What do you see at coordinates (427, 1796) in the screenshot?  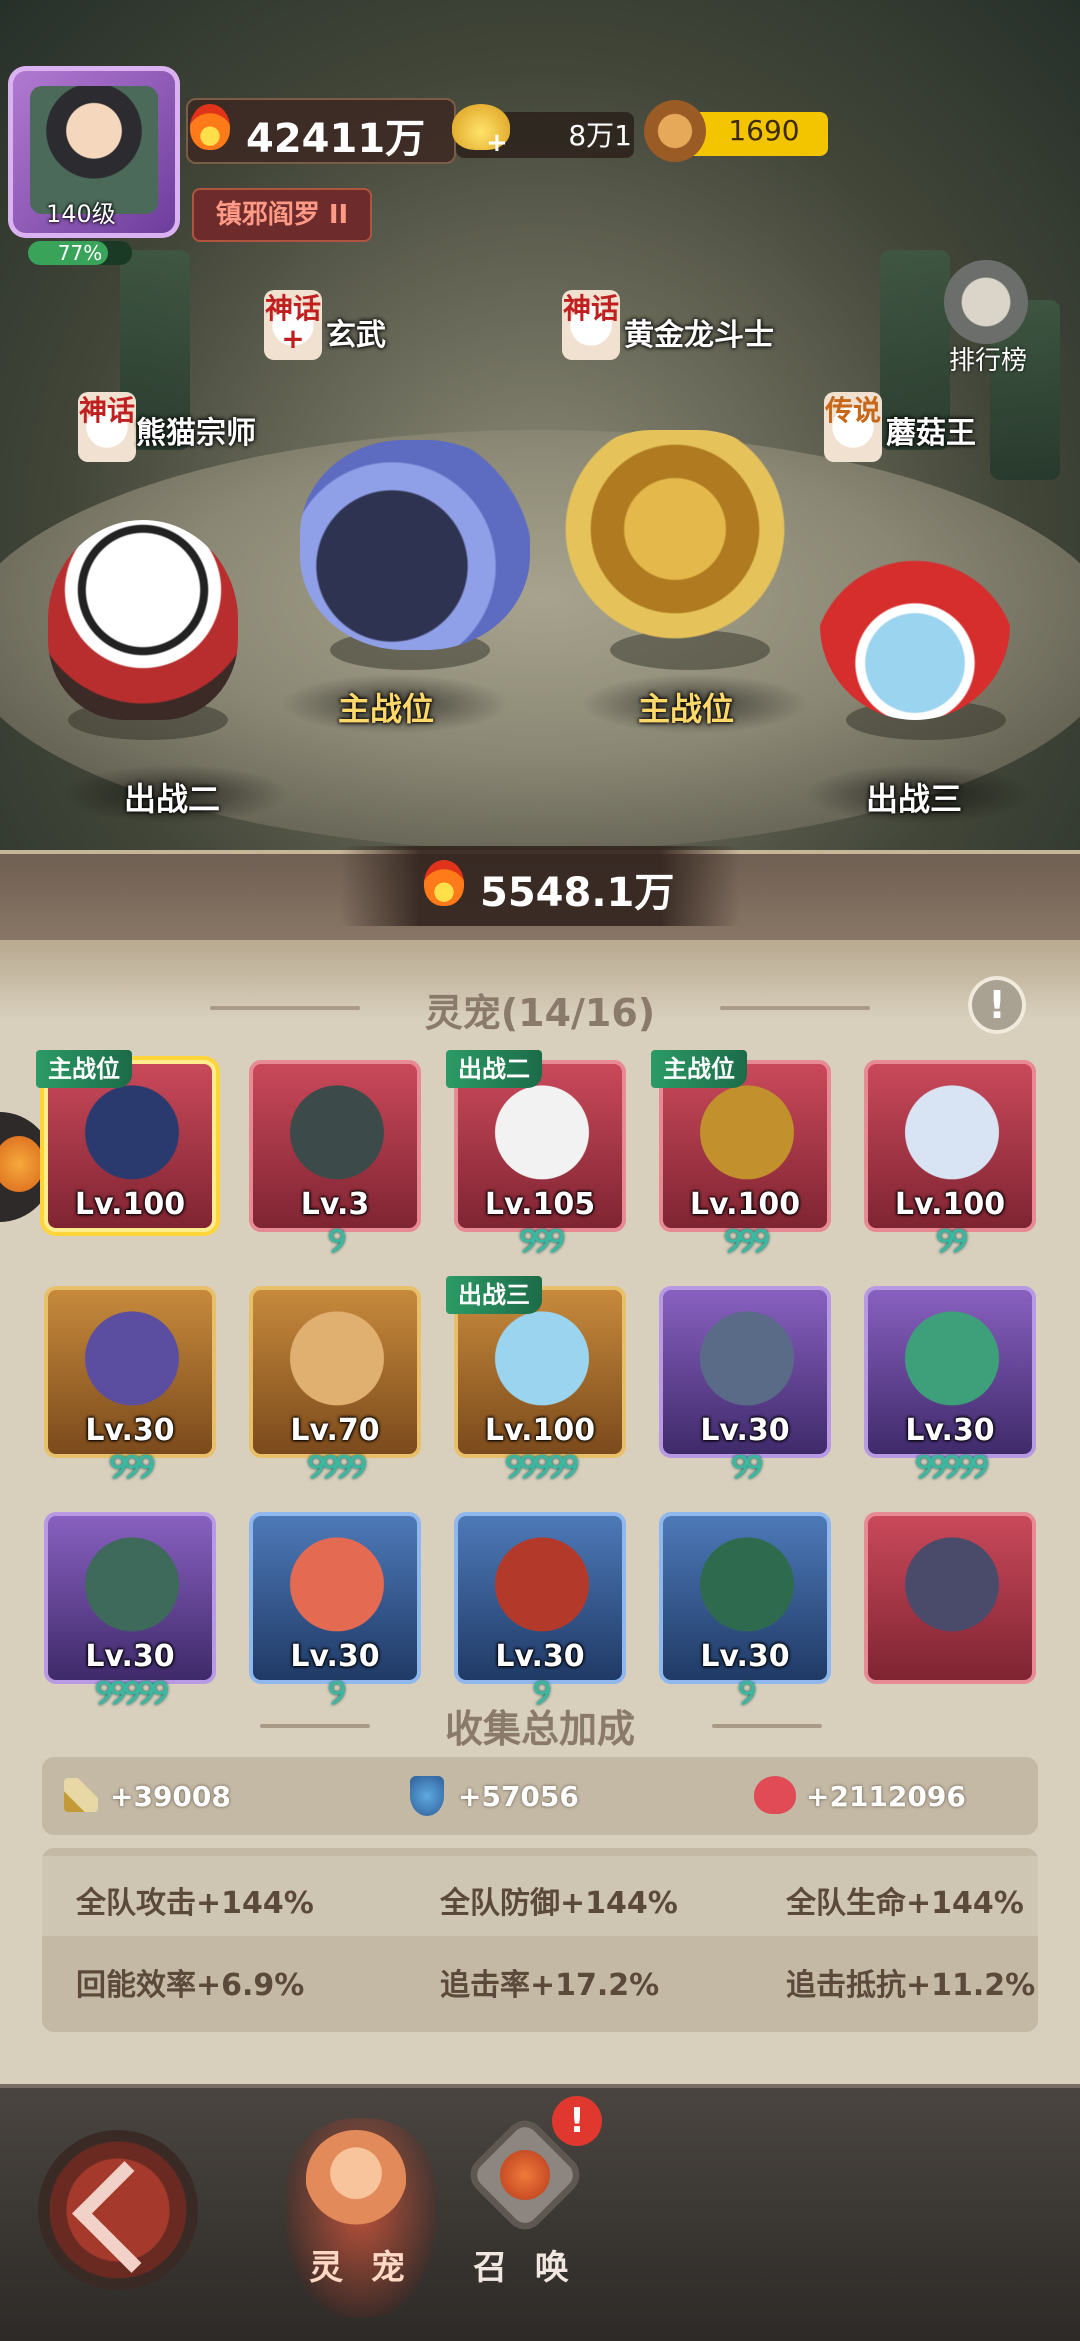 I see `shield-icon` at bounding box center [427, 1796].